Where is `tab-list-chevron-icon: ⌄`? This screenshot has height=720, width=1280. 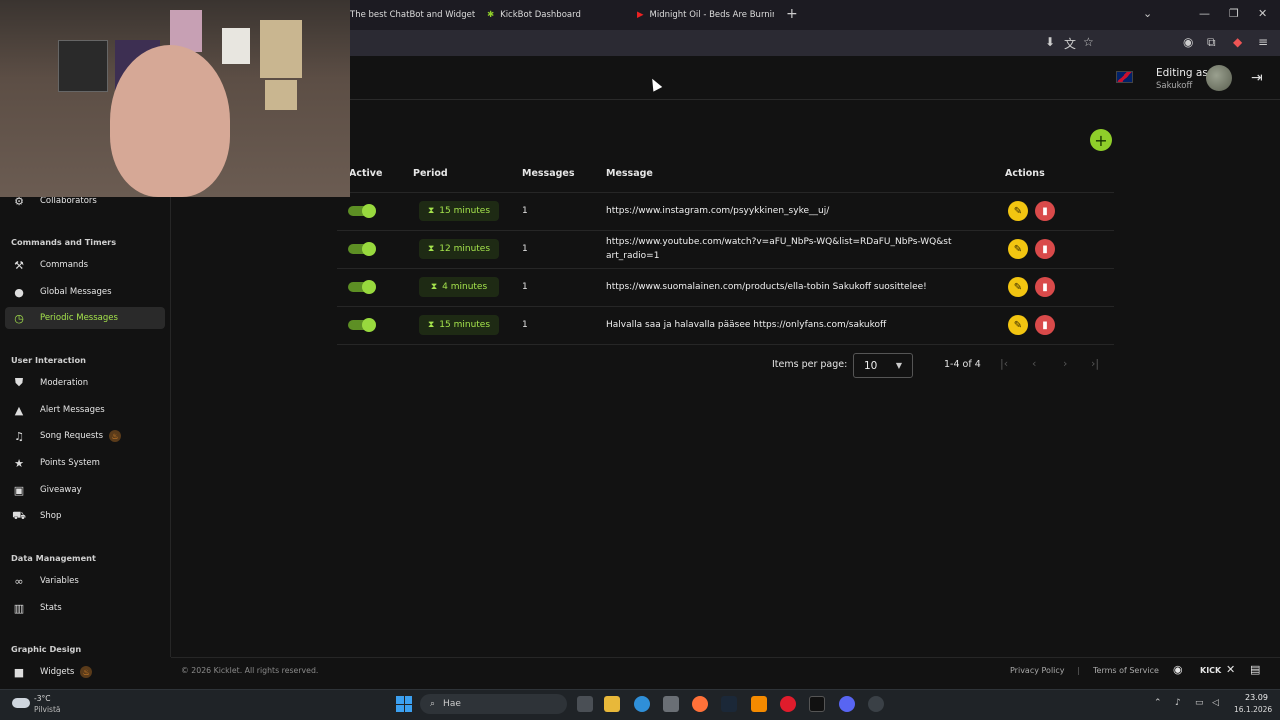 tab-list-chevron-icon: ⌄ is located at coordinates (1147, 13).